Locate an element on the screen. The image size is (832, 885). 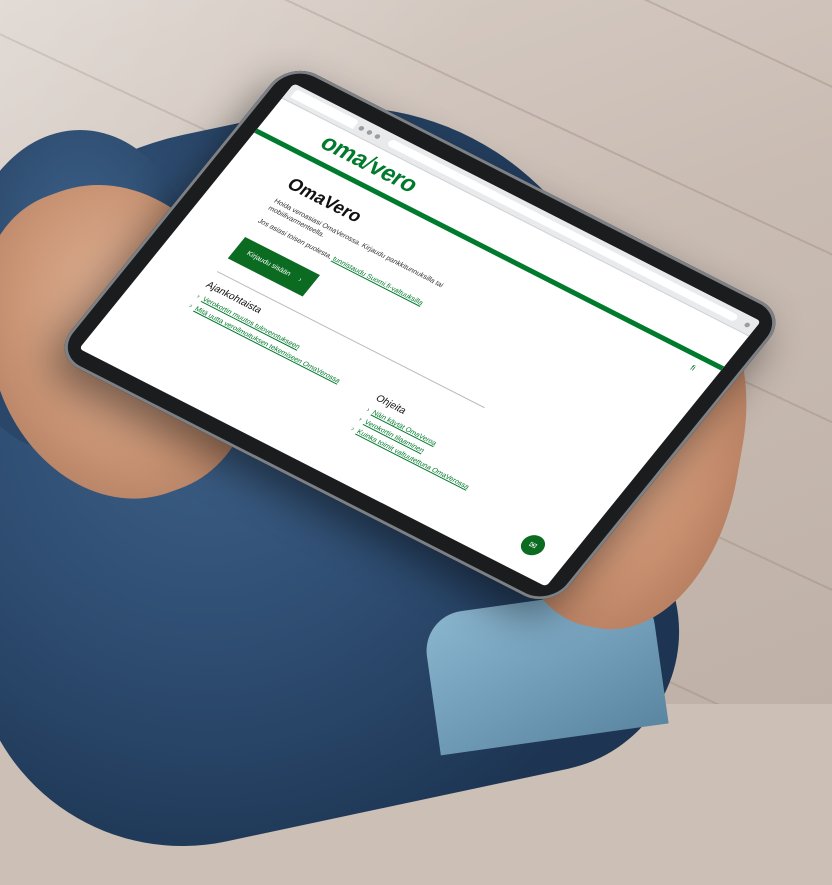
forward-icon is located at coordinates (369, 132).